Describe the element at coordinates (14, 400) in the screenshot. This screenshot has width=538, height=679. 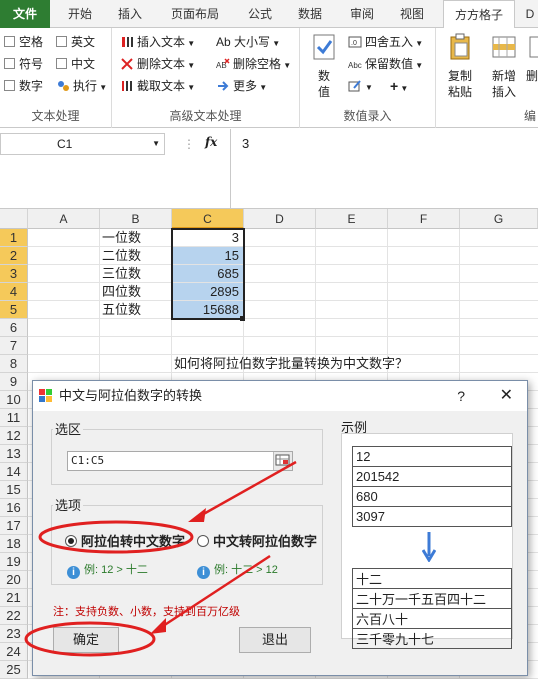
I see `row-header-10: 10` at that location.